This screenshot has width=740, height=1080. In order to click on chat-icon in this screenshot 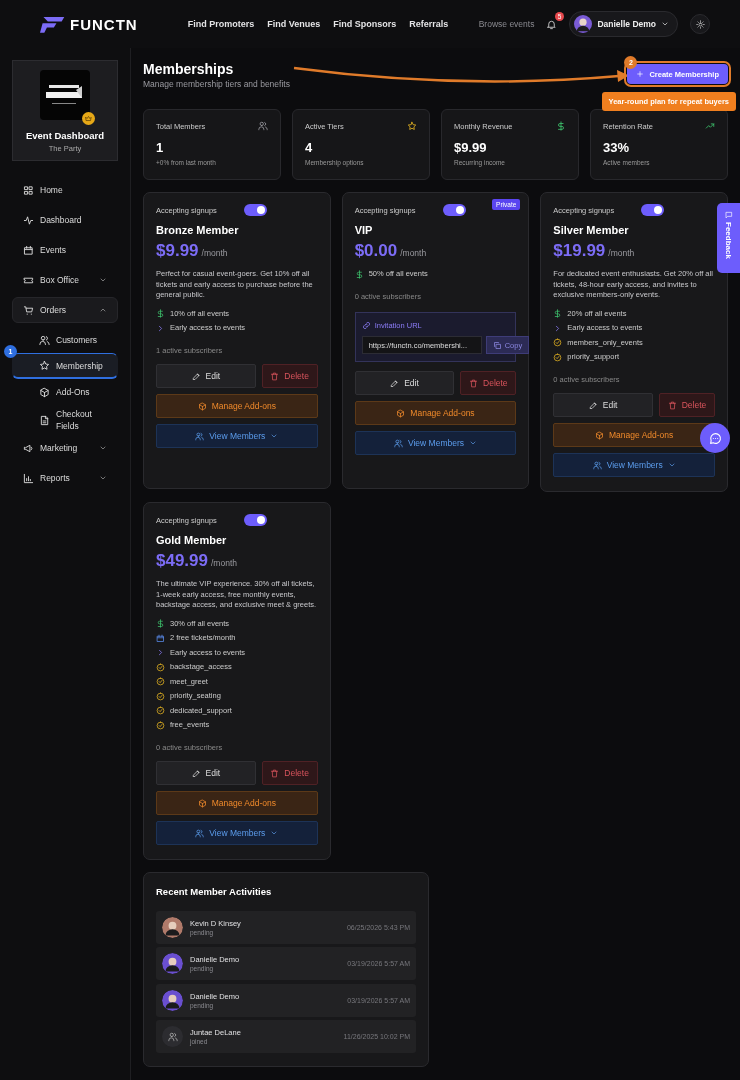, I will do `click(715, 438)`.